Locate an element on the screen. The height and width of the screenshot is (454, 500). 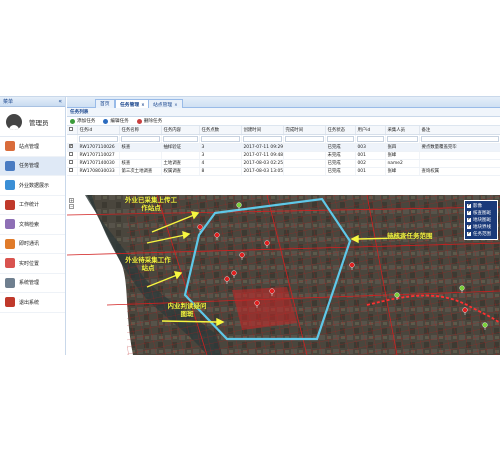
collapse-icon: « is located at coordinates (60, 102).